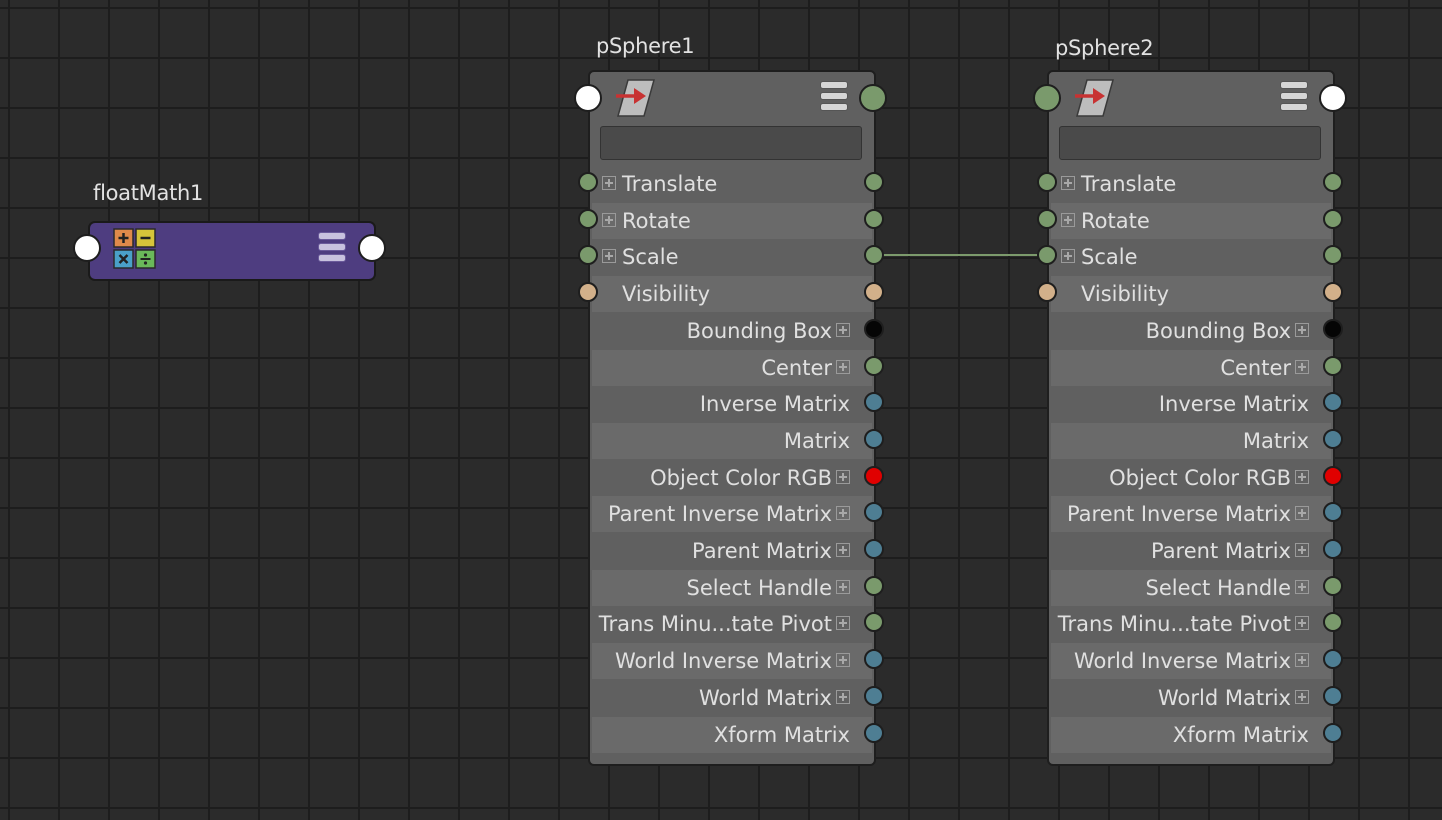 This screenshot has width=1442, height=820. I want to click on float-math-output-port, so click(372, 248).